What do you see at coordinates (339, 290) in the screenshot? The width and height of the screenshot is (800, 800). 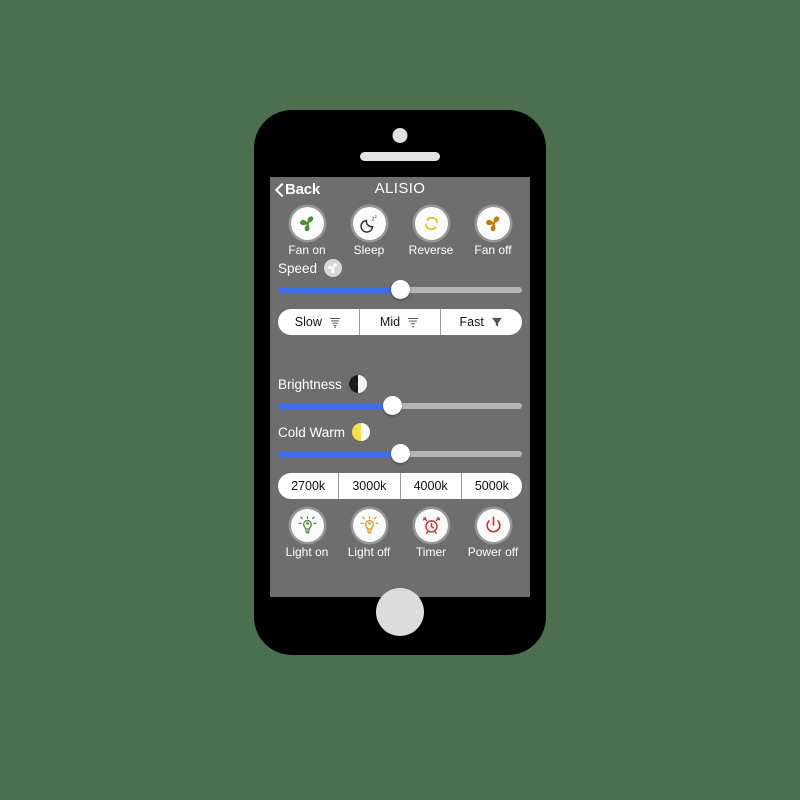 I see `speed-slider-fill` at bounding box center [339, 290].